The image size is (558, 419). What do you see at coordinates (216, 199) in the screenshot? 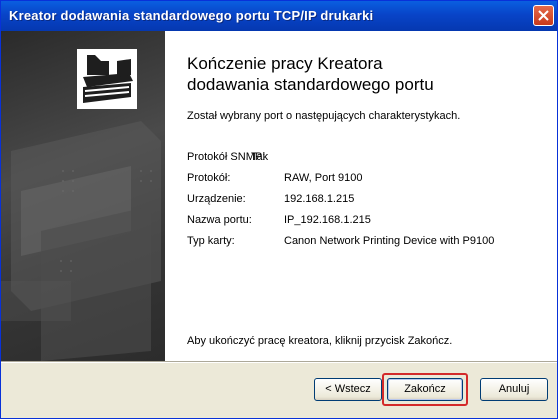
I see `detail-label: Urządzenie:` at bounding box center [216, 199].